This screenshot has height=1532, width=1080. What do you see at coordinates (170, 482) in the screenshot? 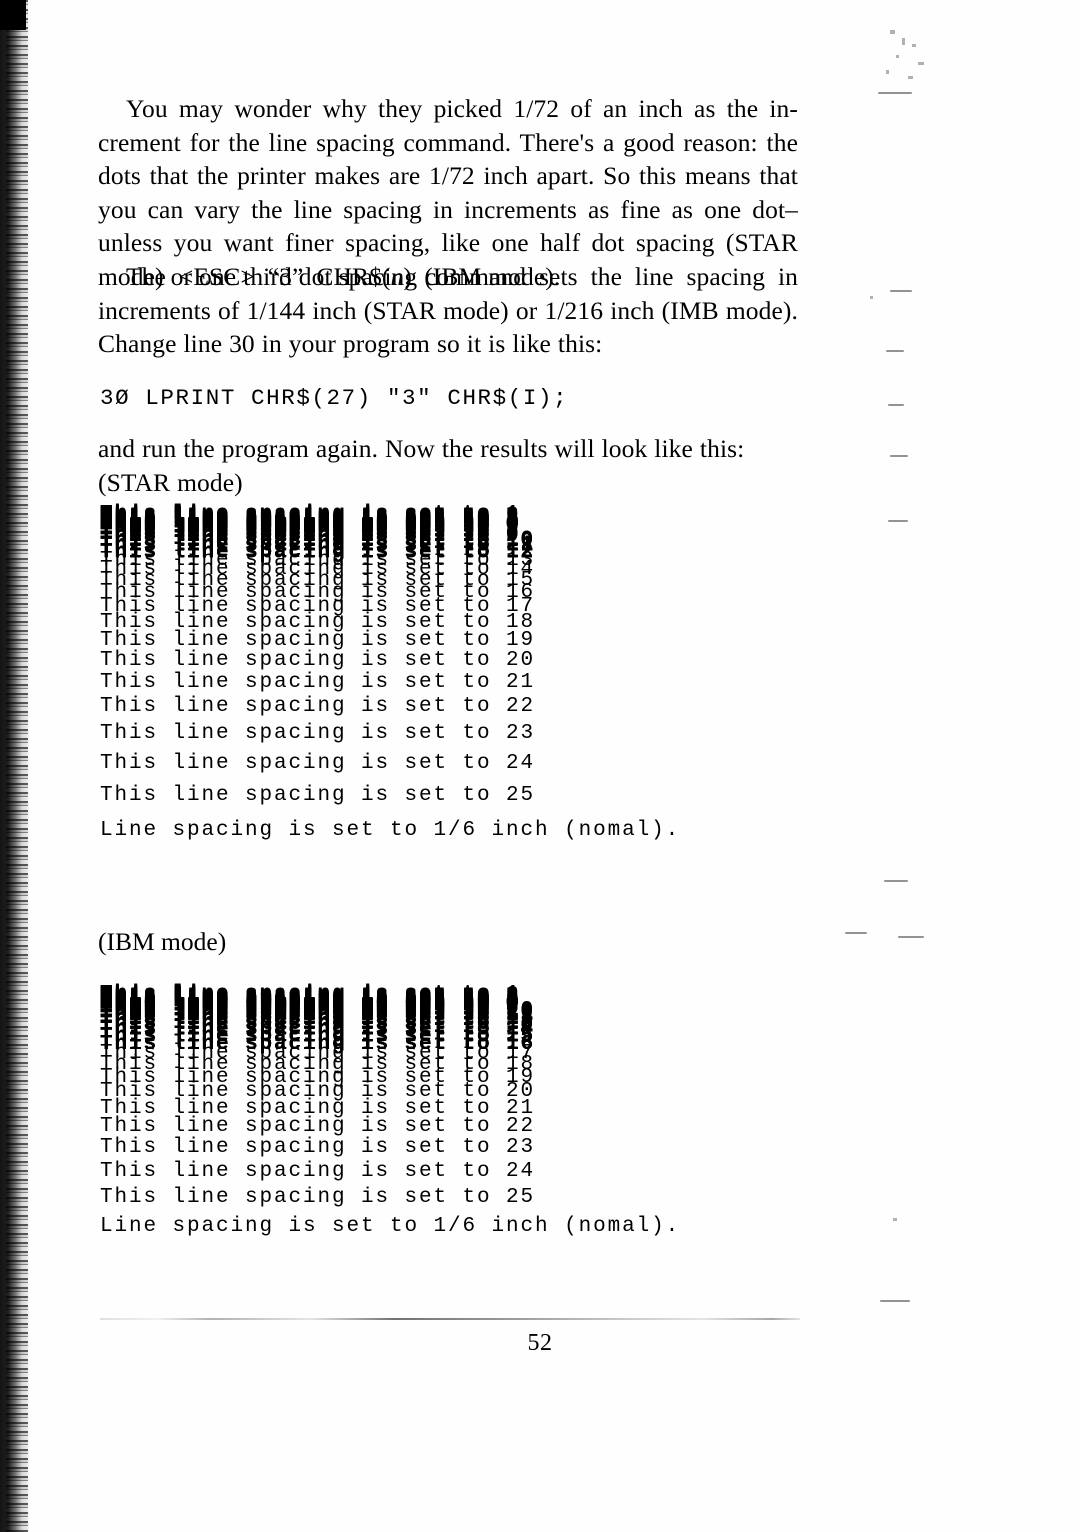
I see `label-star-mode: (STAR mode)` at bounding box center [170, 482].